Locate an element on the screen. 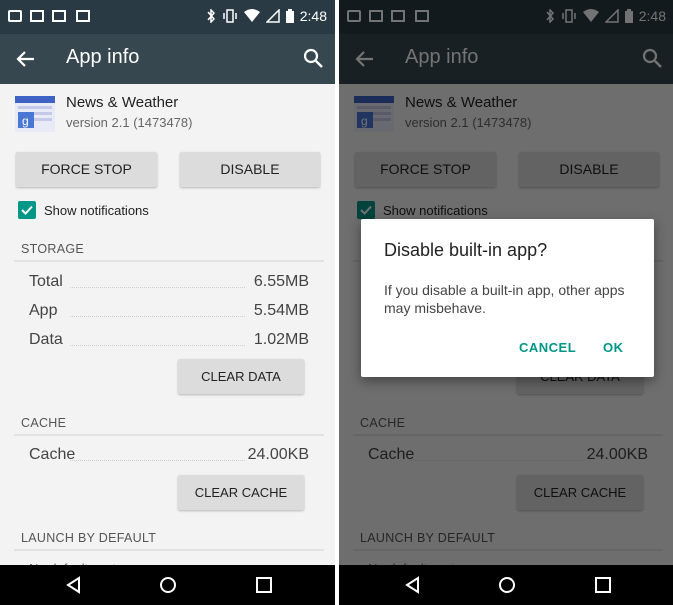 This screenshot has height=605, width=673. wifi-icon is located at coordinates (251, 15).